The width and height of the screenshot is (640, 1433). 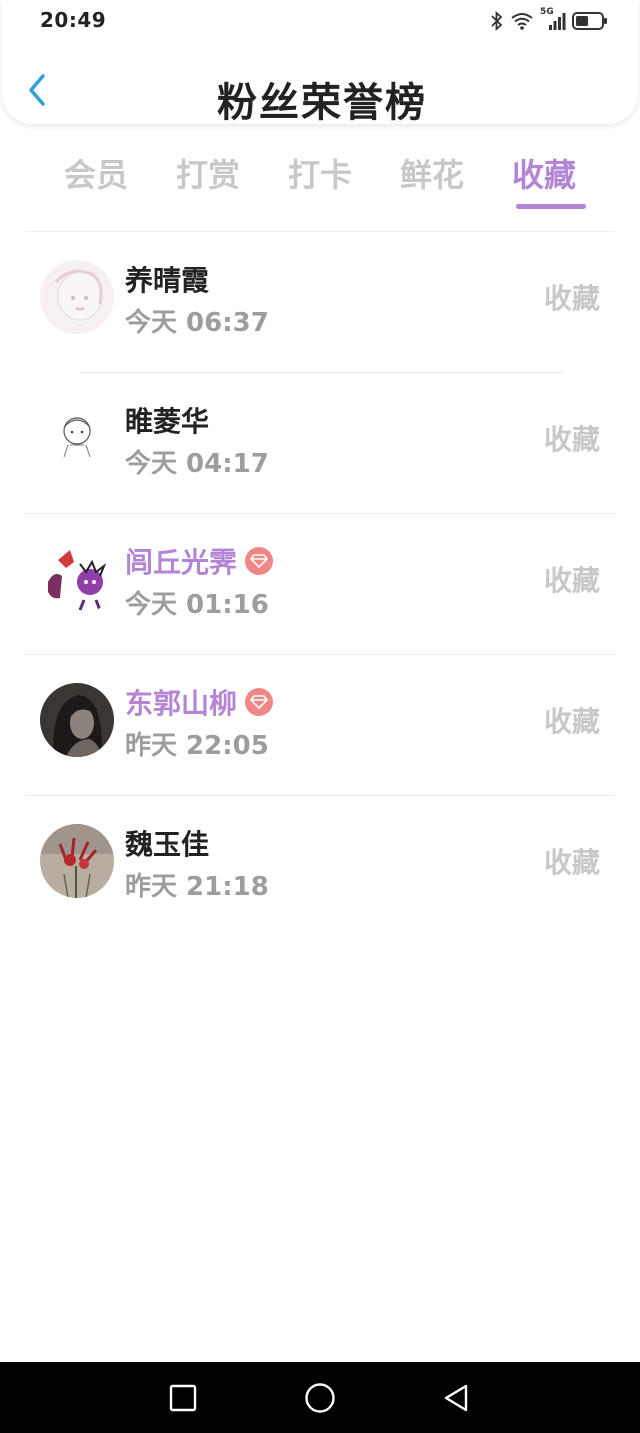 I want to click on tab-favorites-label: 收藏, so click(x=543, y=175).